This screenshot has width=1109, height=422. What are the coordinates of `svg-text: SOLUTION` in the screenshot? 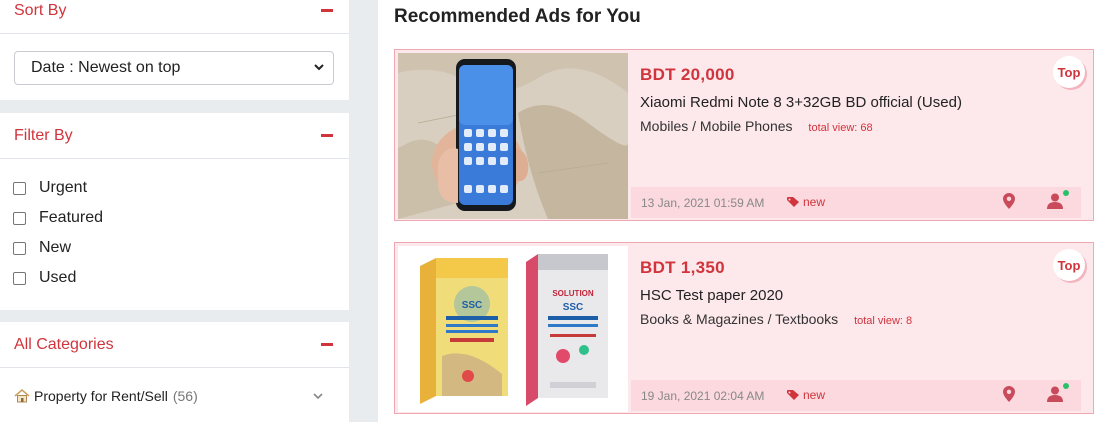 It's located at (573, 293).